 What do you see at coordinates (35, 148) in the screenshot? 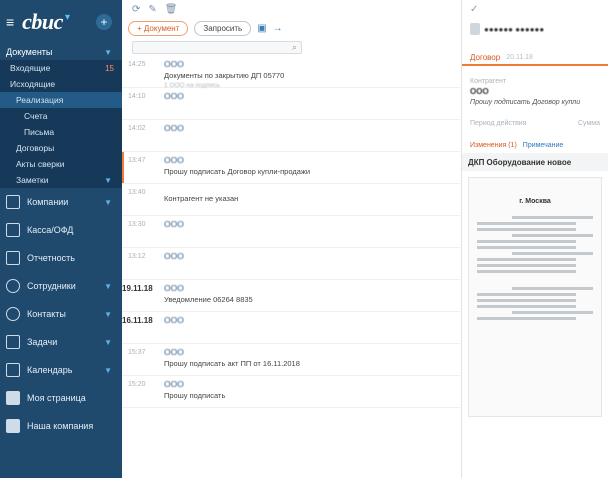
I see `sidebar-item-label: Договоры` at bounding box center [35, 148].